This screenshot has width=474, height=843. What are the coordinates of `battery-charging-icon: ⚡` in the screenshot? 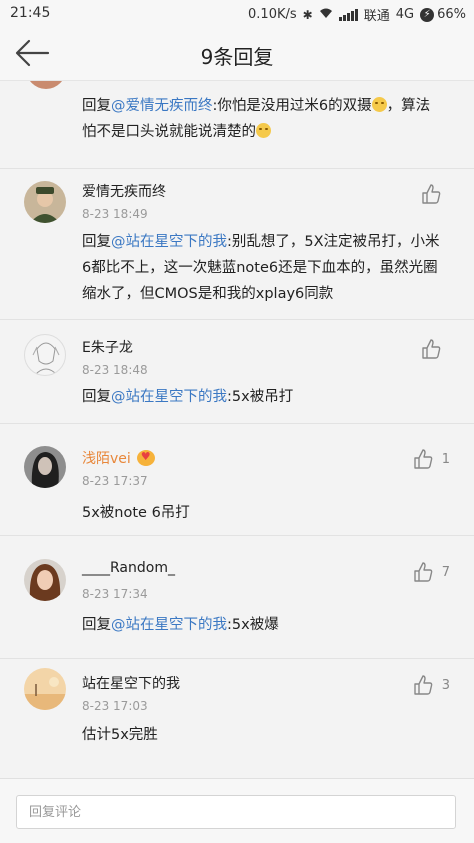 It's located at (427, 14).